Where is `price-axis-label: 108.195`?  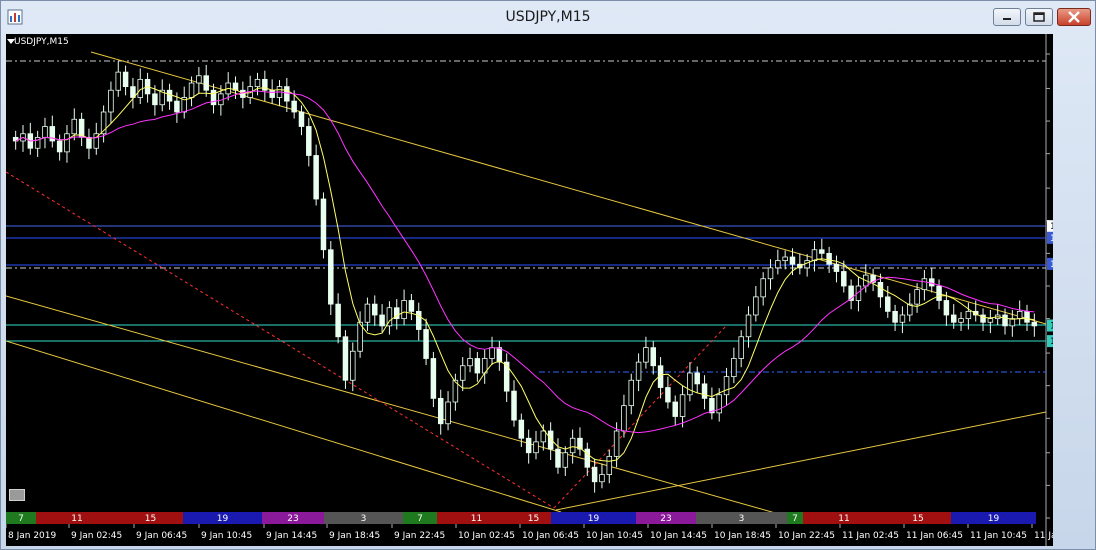
price-axis-label: 108.195 is located at coordinates (1052, 354).